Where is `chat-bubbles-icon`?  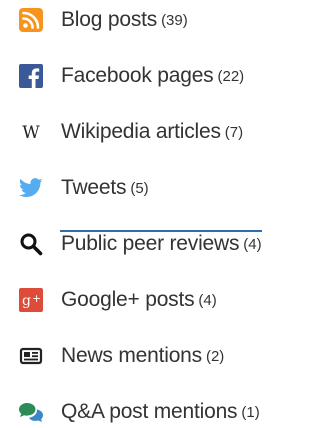 chat-bubbles-icon is located at coordinates (31, 412).